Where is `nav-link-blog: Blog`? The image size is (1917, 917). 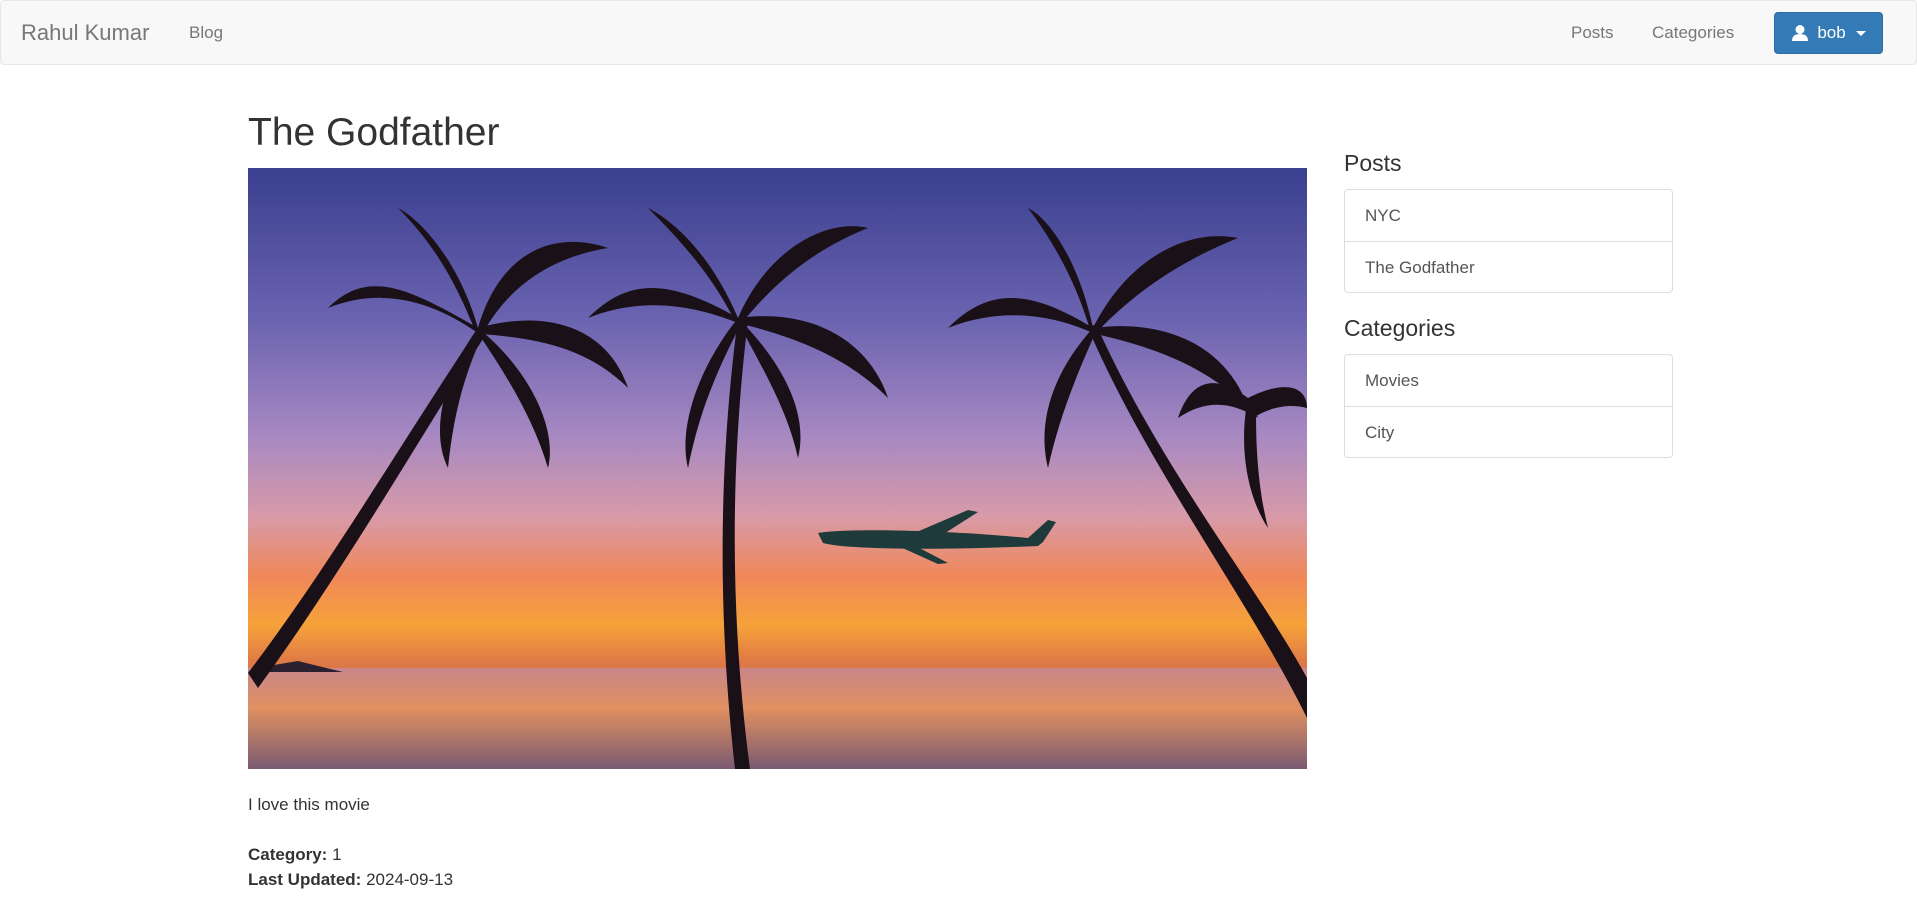
nav-link-blog: Blog is located at coordinates (206, 33).